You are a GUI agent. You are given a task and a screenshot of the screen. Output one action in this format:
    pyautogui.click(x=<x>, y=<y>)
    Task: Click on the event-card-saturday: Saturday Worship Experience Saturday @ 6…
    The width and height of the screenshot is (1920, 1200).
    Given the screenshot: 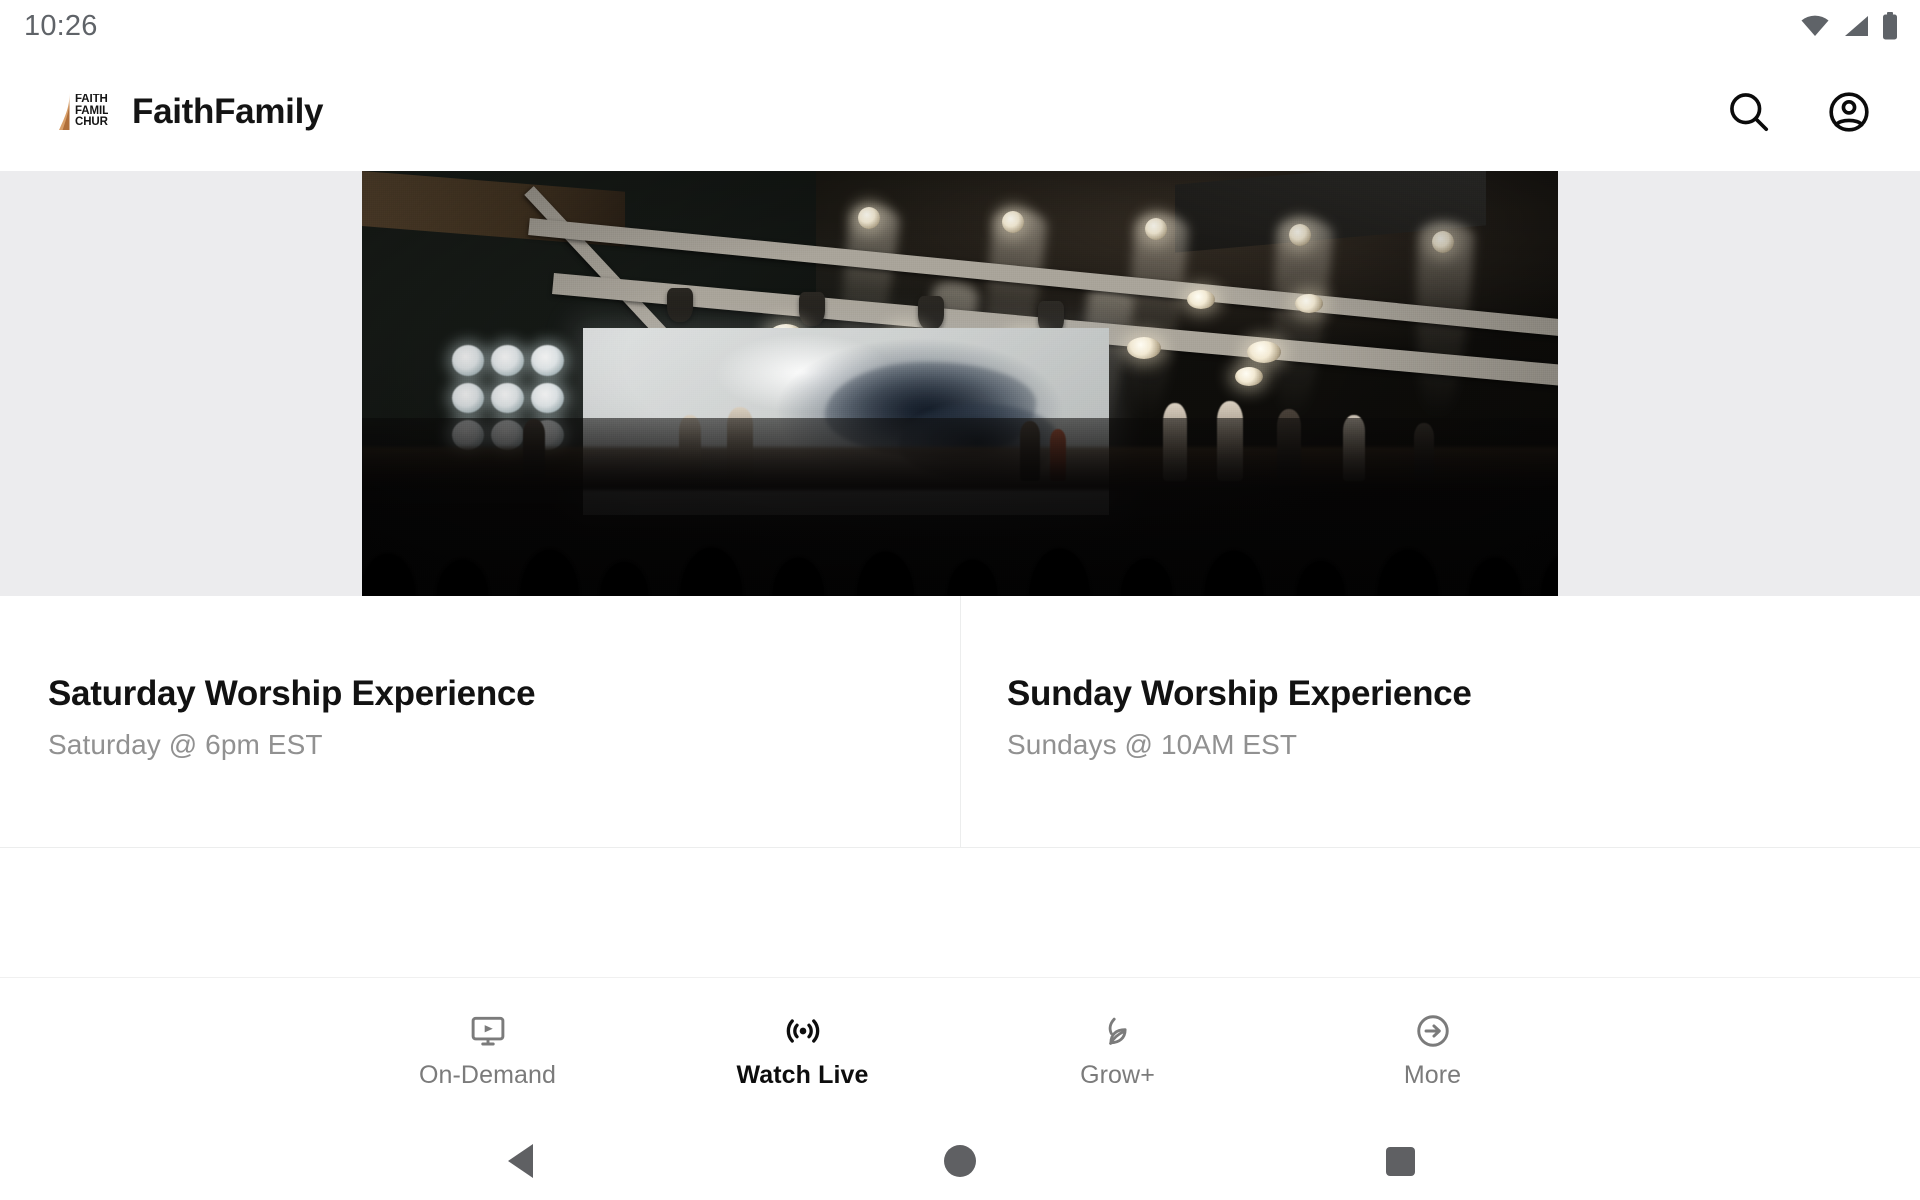 What is the action you would take?
    pyautogui.click(x=480, y=722)
    